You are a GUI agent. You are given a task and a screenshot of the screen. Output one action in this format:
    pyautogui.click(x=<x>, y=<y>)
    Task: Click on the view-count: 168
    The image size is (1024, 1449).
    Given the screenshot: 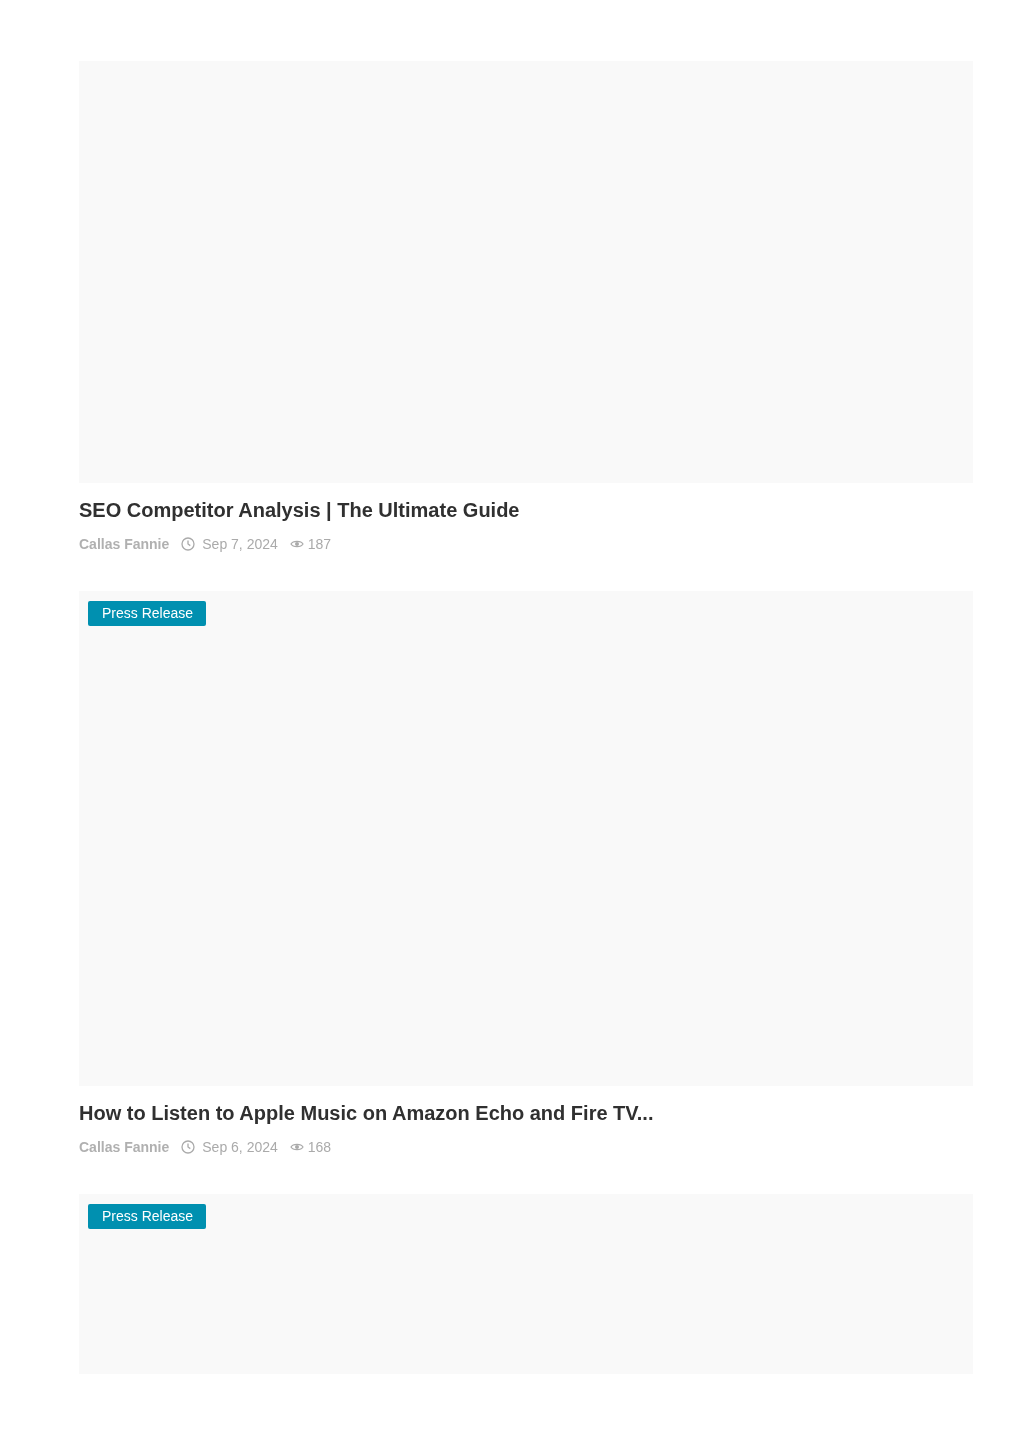 What is the action you would take?
    pyautogui.click(x=319, y=1147)
    